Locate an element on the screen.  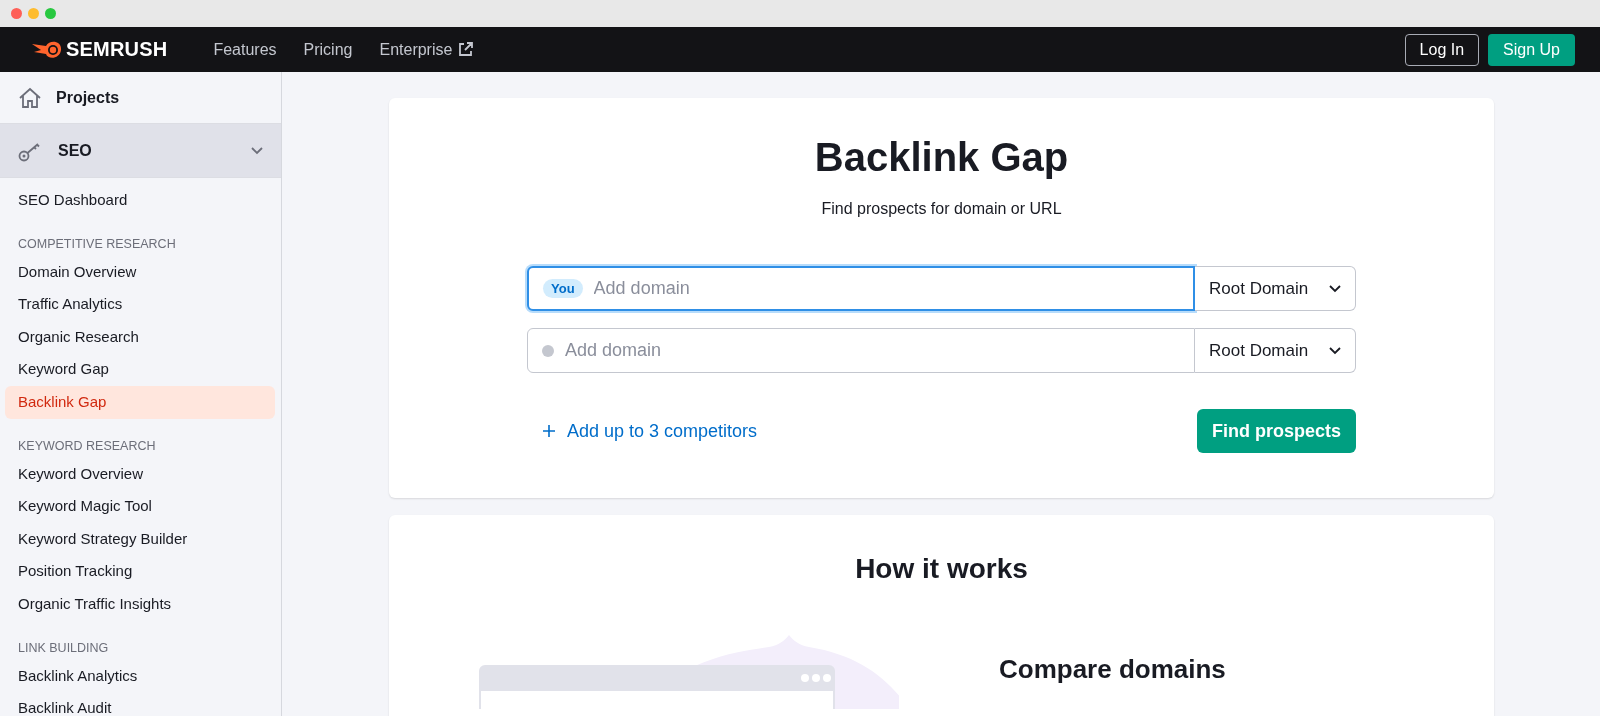
domain-field: You Add domain is located at coordinates (861, 288).